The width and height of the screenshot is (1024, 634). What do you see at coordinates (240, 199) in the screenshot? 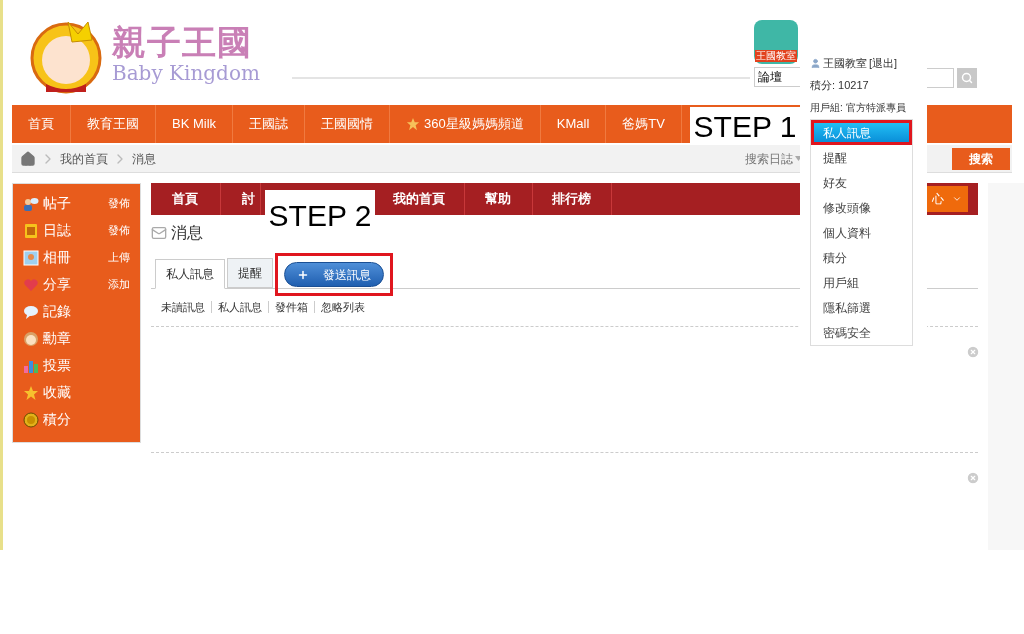
I see `sub-nav-link: 討` at bounding box center [240, 199].